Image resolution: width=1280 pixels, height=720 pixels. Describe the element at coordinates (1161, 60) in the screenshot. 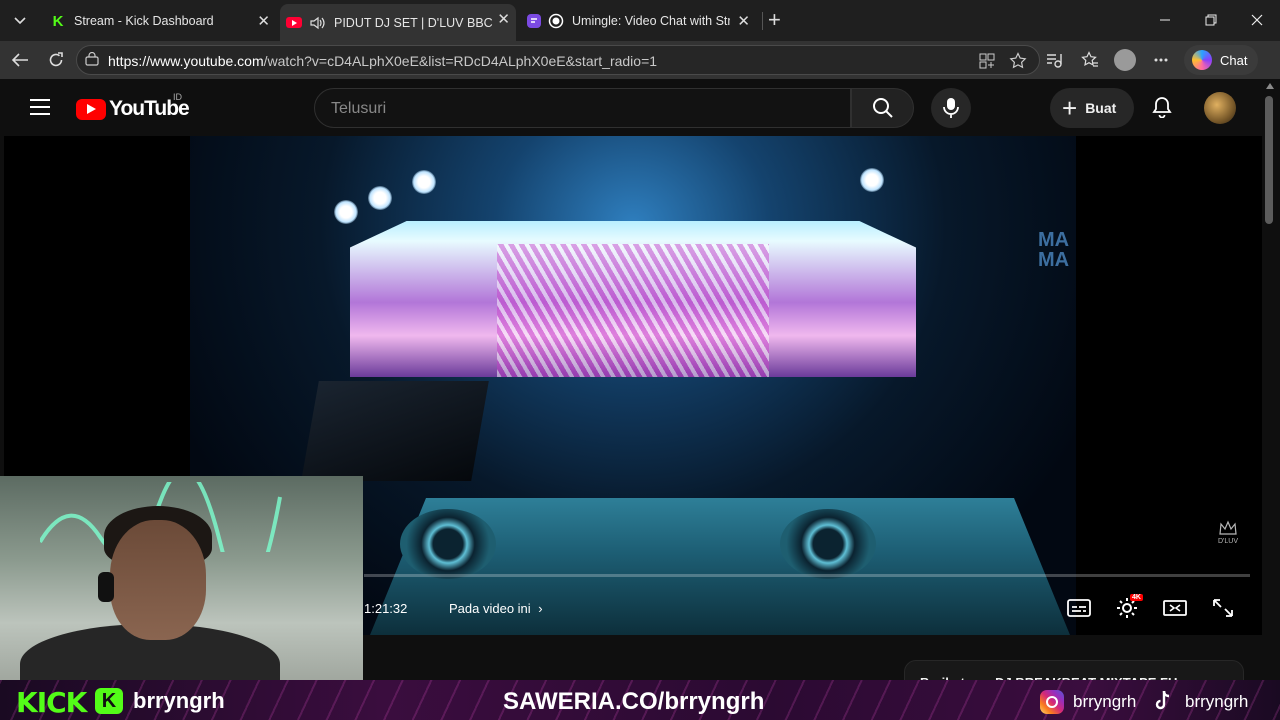

I see `more-options-icon` at that location.